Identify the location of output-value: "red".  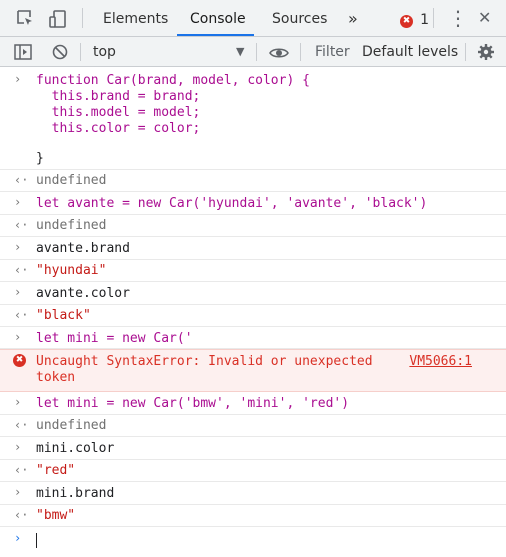
(56, 470).